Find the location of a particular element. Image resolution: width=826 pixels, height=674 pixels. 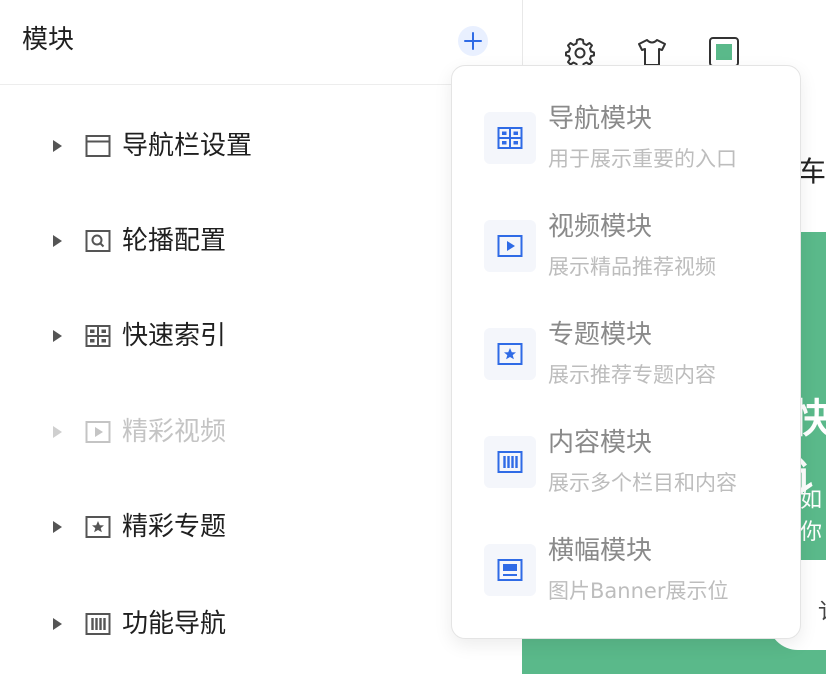

tree-item-label: 精彩视频 is located at coordinates (174, 432).